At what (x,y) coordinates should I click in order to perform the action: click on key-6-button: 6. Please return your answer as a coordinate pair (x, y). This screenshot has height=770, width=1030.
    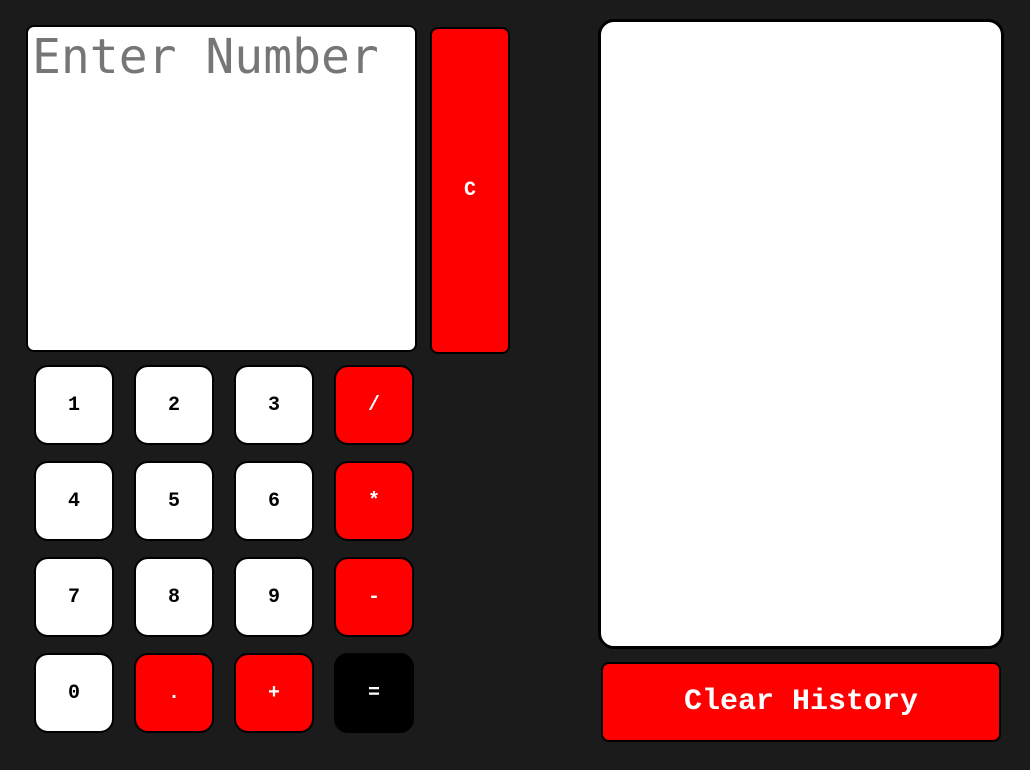
    Looking at the image, I should click on (274, 501).